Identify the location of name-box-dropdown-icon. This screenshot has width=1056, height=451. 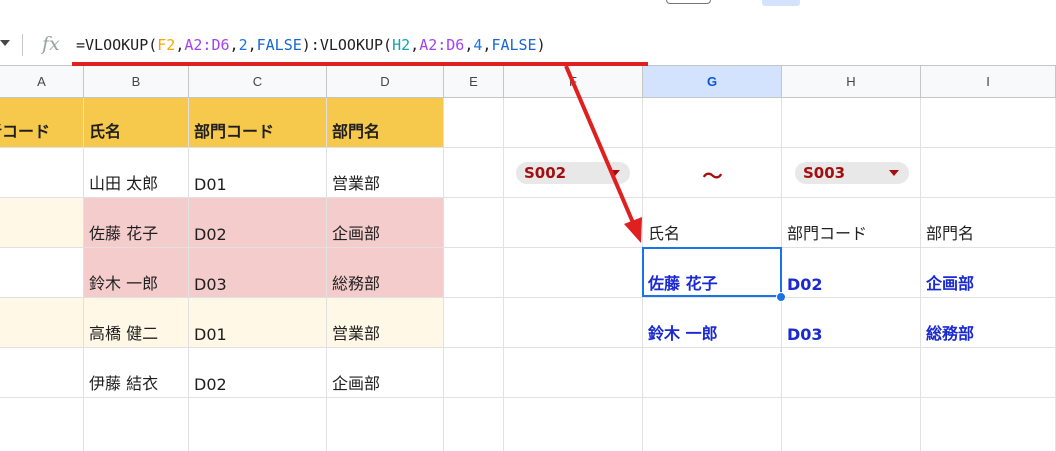
(5, 43).